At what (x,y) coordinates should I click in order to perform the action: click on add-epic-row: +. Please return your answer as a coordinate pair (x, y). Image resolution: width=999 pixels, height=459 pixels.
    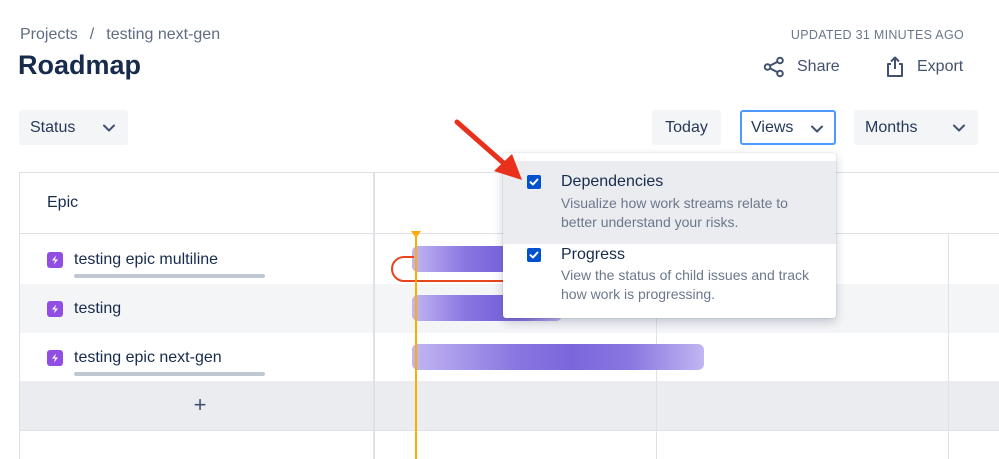
    Looking at the image, I should click on (509, 406).